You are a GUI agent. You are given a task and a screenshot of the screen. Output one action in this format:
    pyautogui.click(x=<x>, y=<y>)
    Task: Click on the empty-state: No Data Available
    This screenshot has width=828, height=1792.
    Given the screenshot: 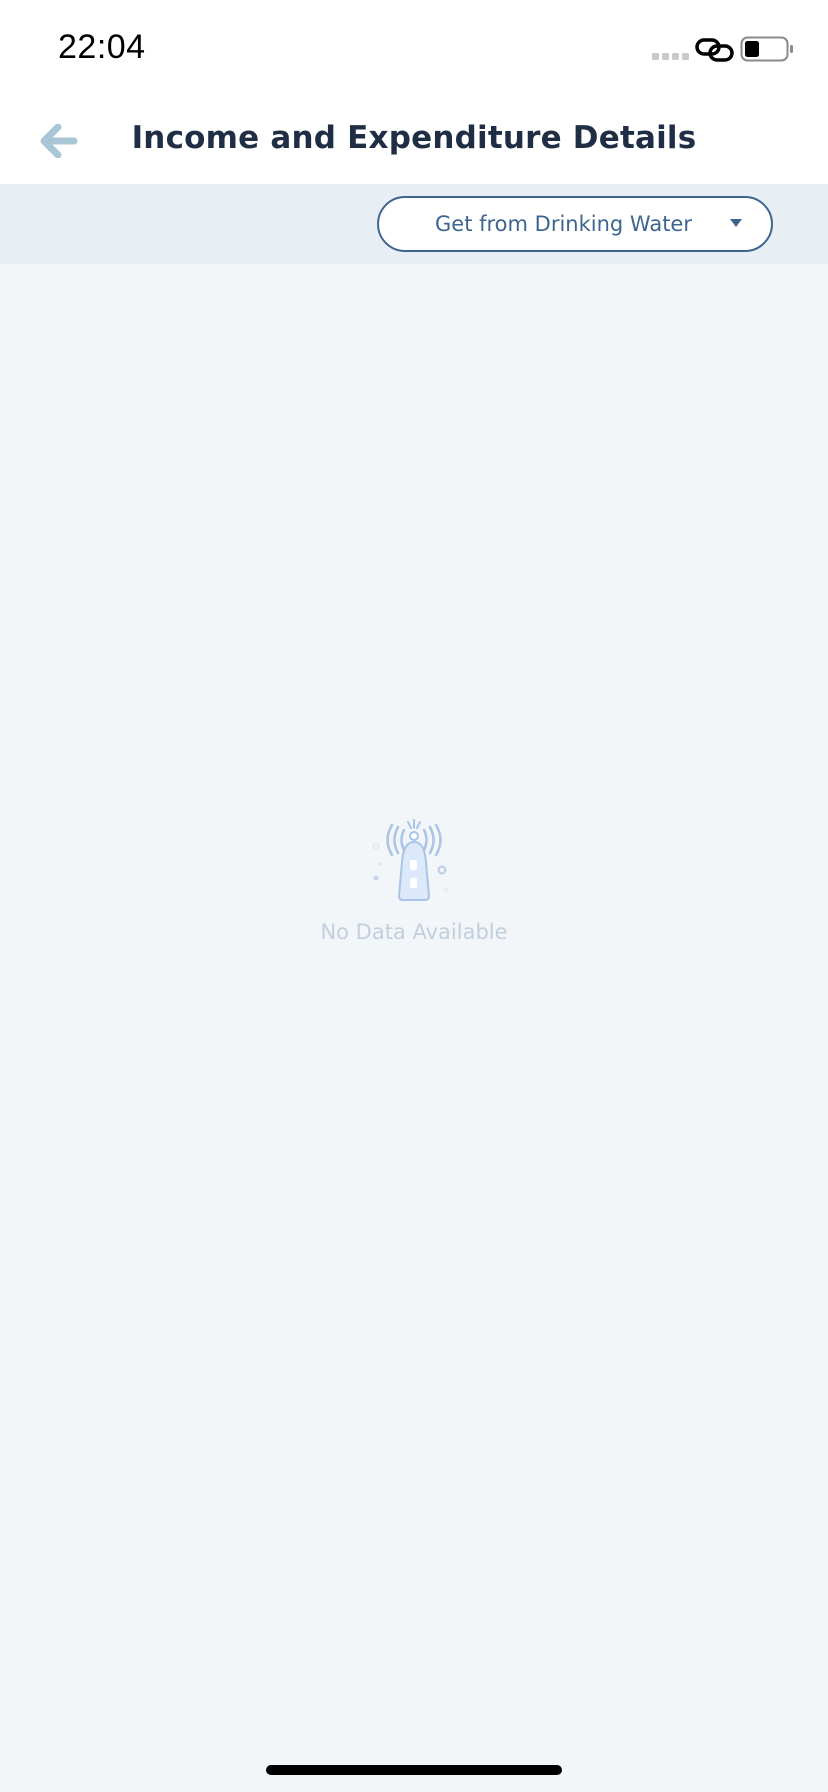 What is the action you would take?
    pyautogui.click(x=414, y=882)
    